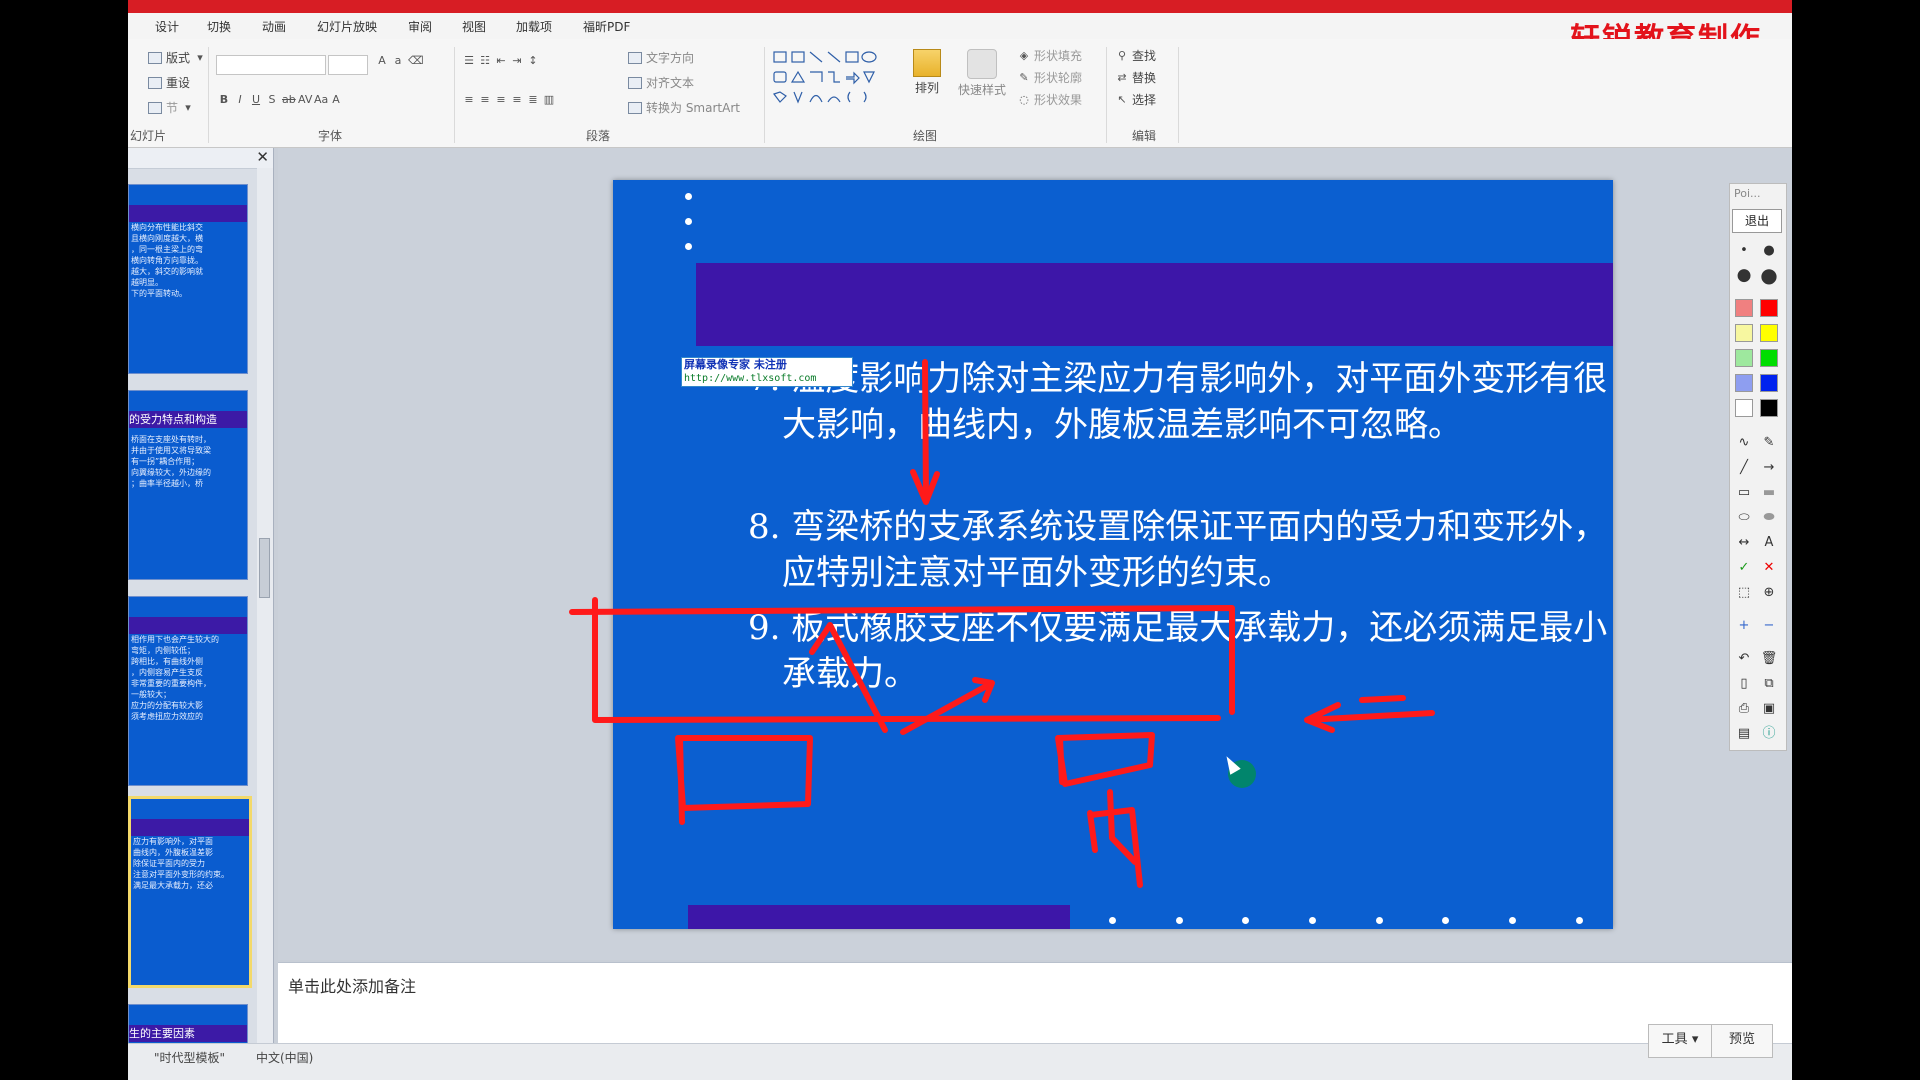 This screenshot has height=1080, width=1920. What do you see at coordinates (837, 82) in the screenshot?
I see `shapes-gallery` at bounding box center [837, 82].